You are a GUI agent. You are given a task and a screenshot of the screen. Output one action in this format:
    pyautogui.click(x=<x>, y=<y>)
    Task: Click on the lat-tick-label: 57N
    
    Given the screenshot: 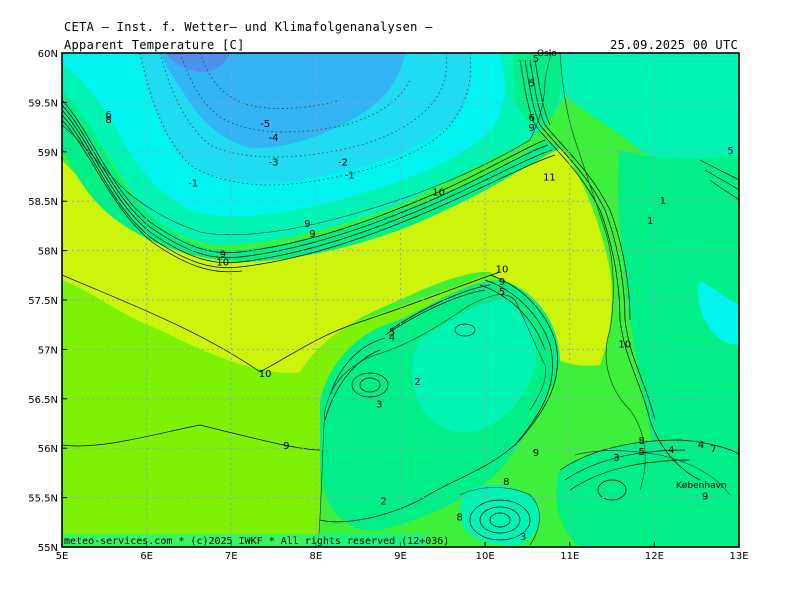 What is the action you would take?
    pyautogui.click(x=48, y=350)
    